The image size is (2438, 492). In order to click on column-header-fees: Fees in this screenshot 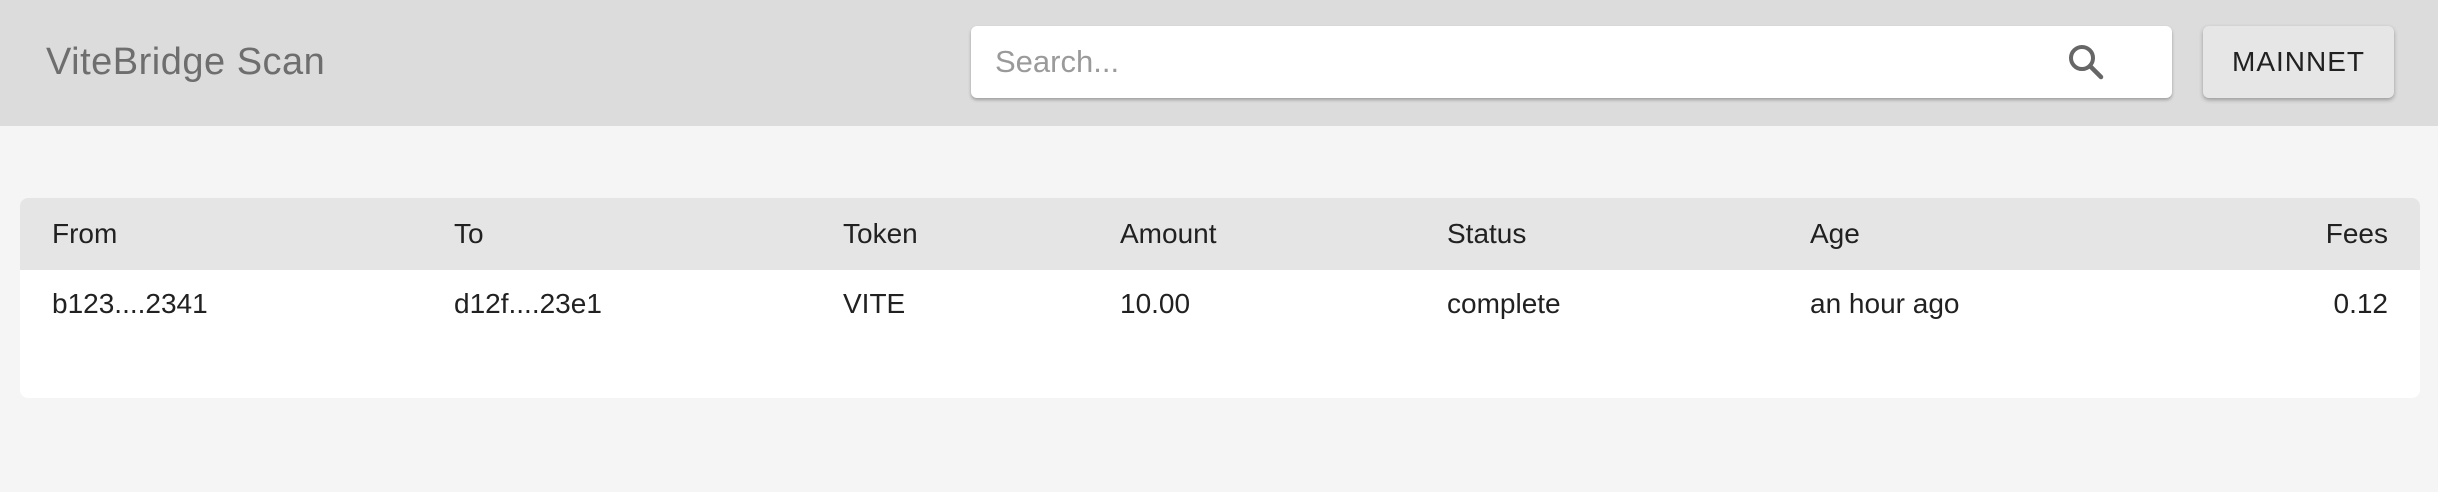, I will do `click(2356, 233)`.